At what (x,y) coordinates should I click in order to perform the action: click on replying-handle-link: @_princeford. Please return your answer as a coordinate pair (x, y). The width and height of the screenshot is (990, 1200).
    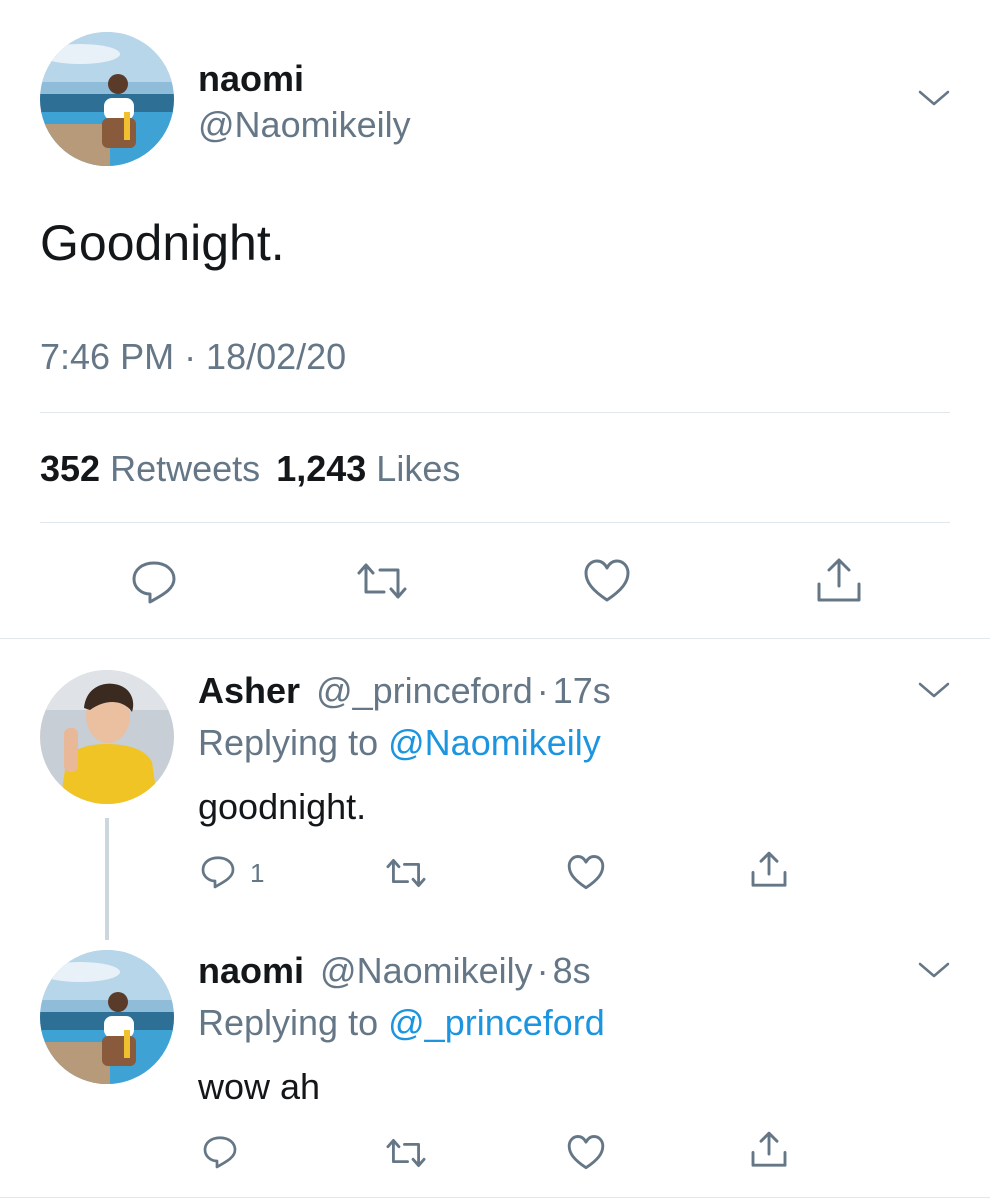
    Looking at the image, I should click on (496, 1022).